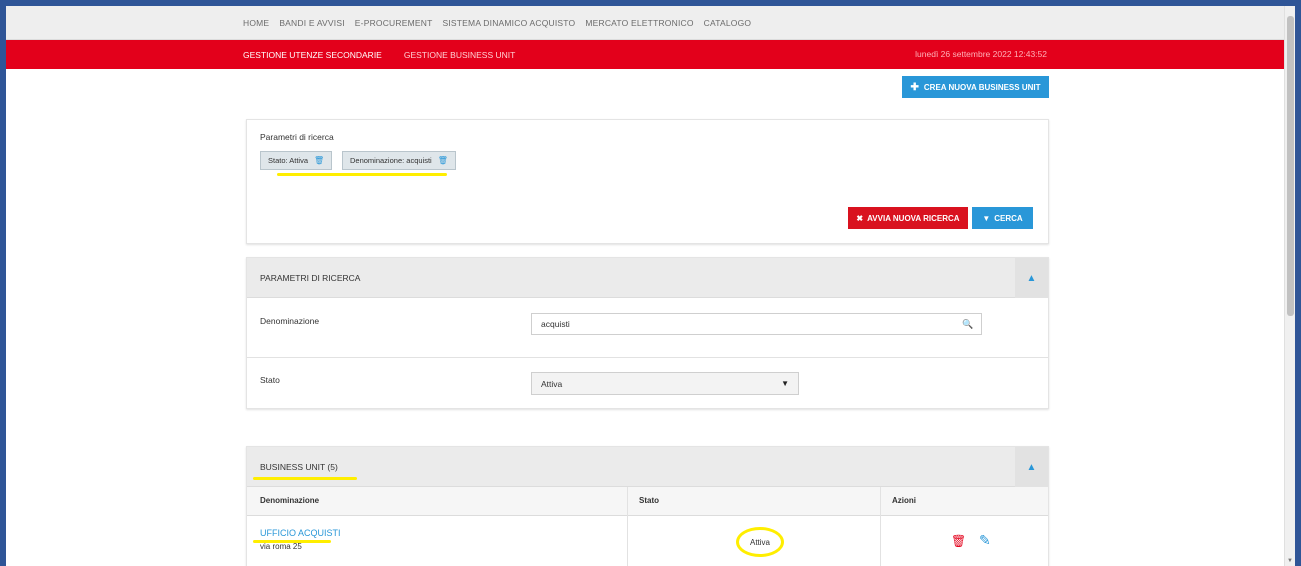  I want to click on column-denominazione: Denominazione, so click(289, 500).